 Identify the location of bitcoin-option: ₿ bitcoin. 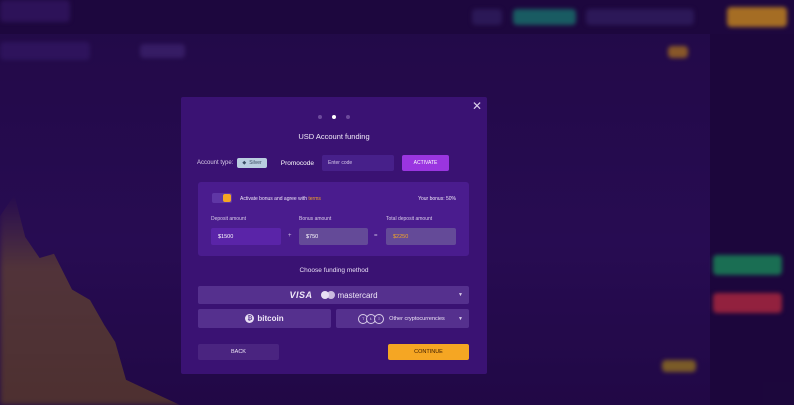
(264, 318).